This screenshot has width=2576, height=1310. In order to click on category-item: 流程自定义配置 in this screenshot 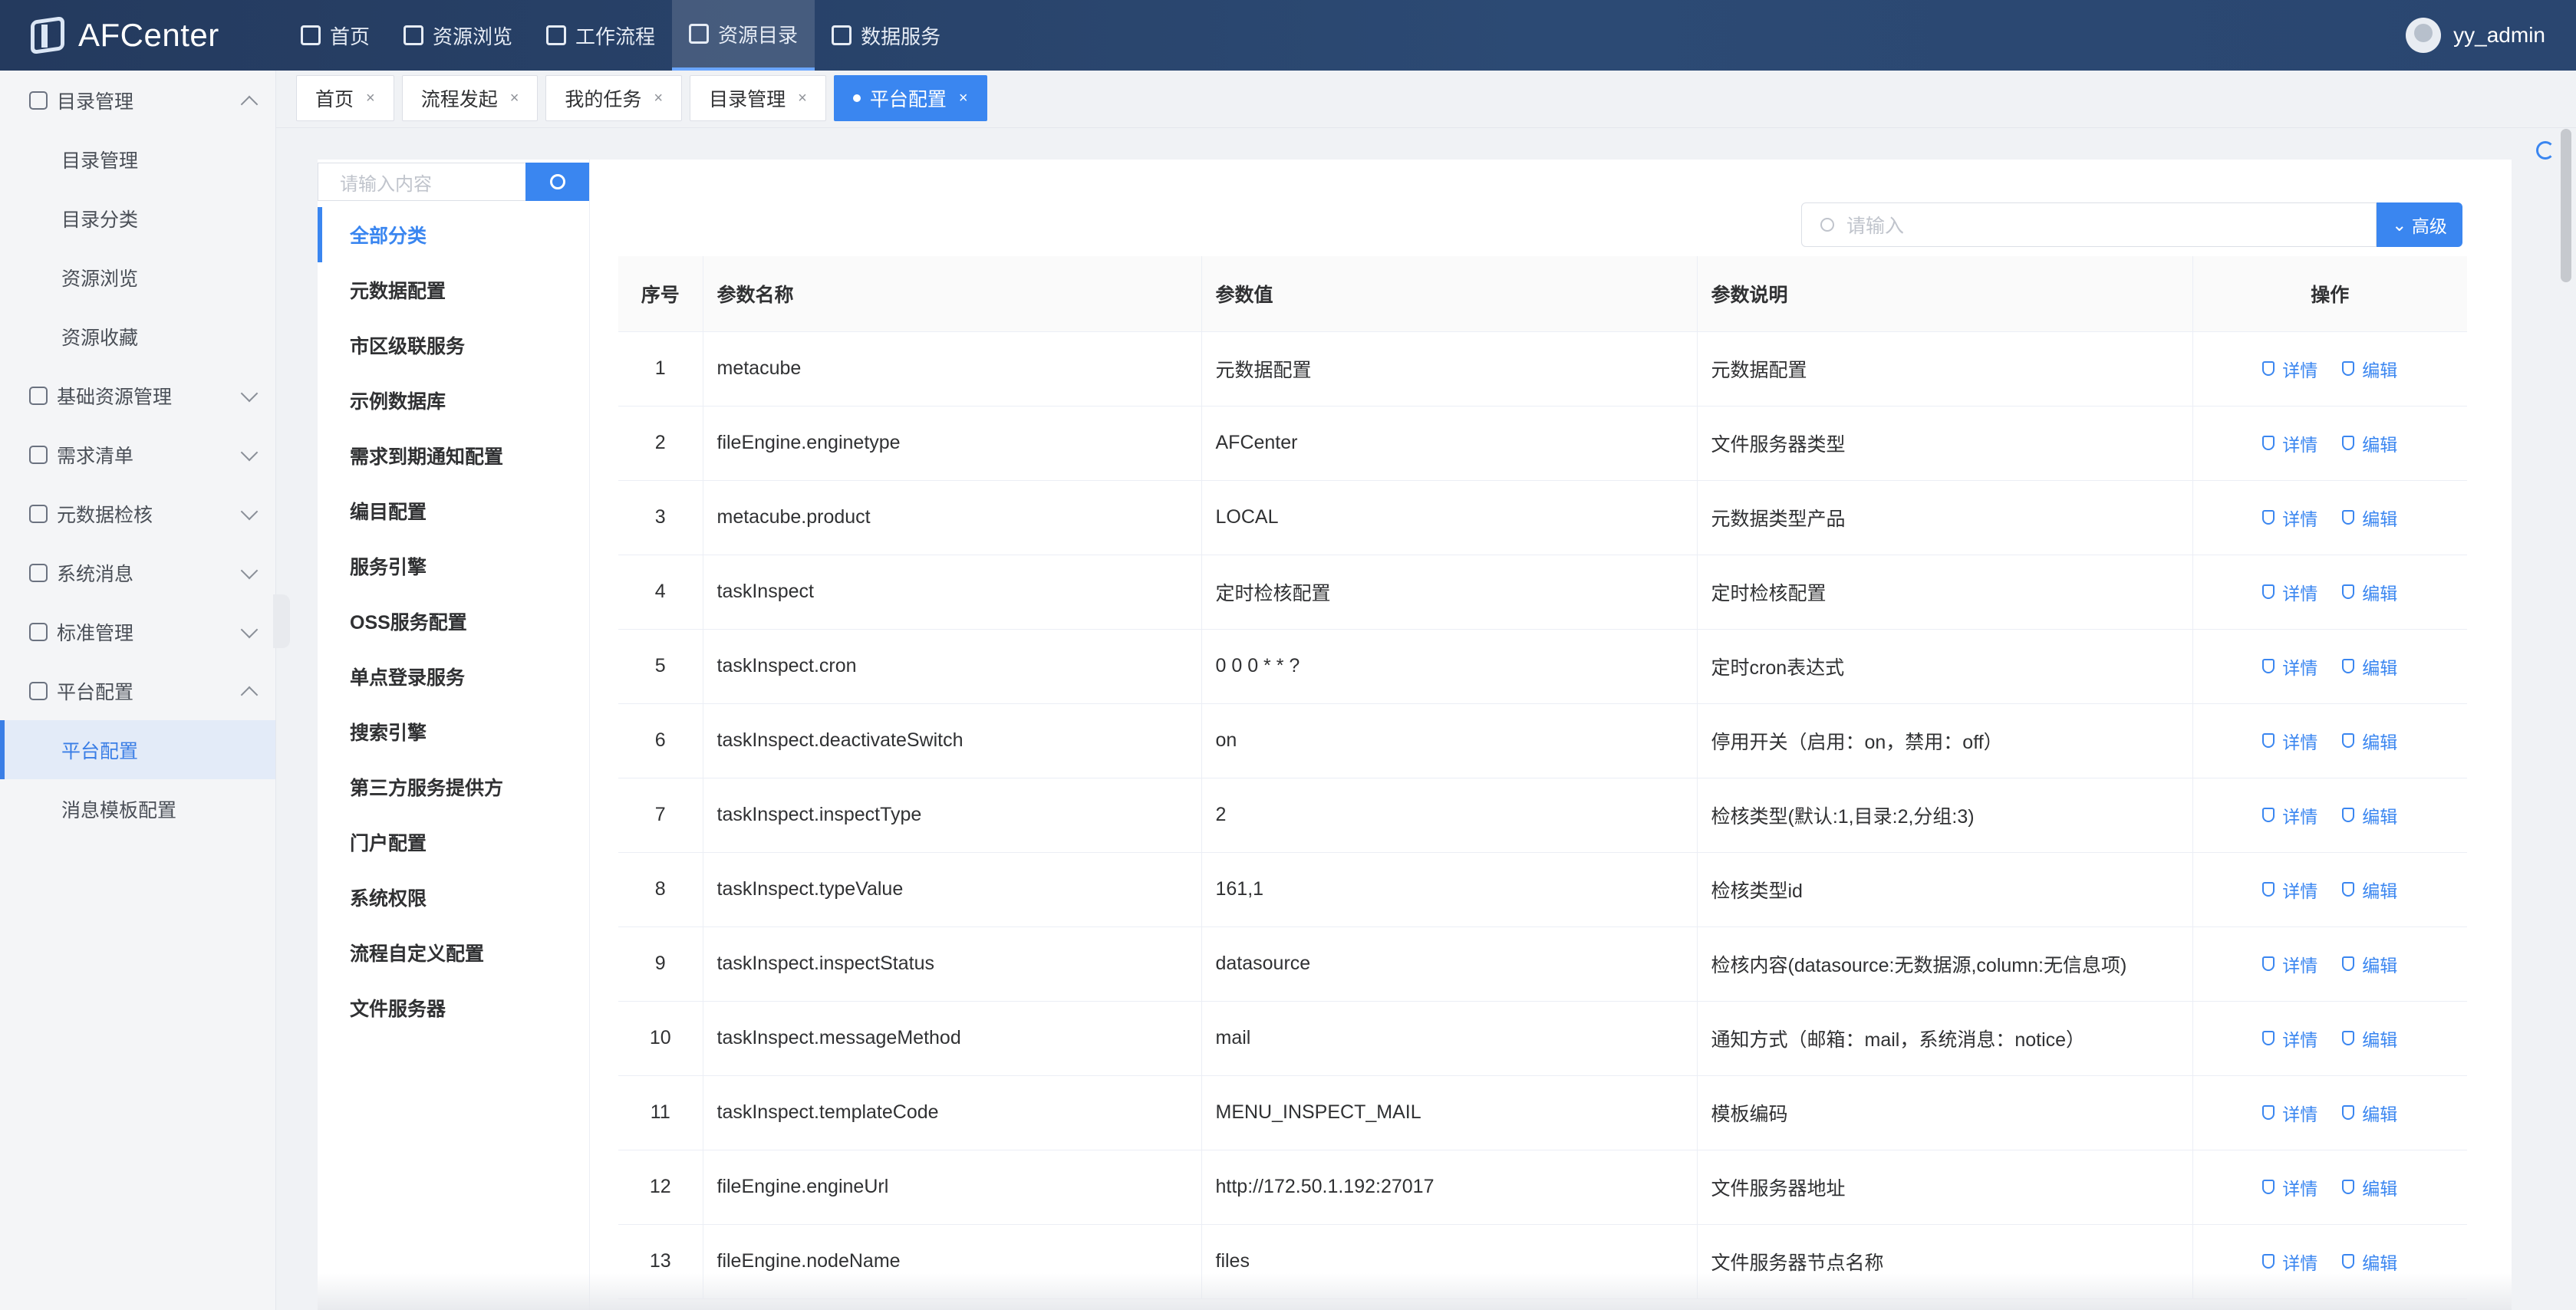, I will do `click(453, 952)`.